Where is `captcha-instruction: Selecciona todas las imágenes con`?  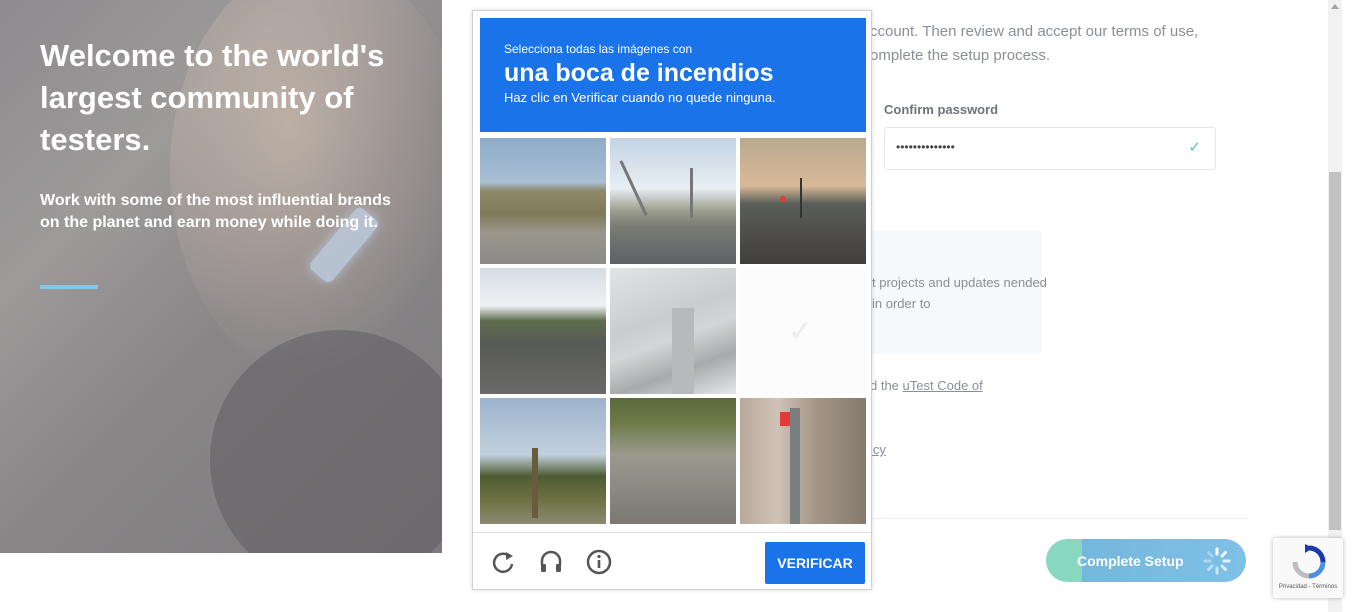 captcha-instruction: Selecciona todas las imágenes con is located at coordinates (598, 49).